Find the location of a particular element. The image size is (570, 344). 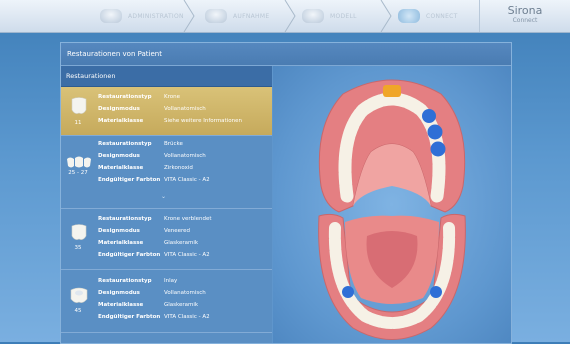

field-value: Brücke is located at coordinates (173, 144).